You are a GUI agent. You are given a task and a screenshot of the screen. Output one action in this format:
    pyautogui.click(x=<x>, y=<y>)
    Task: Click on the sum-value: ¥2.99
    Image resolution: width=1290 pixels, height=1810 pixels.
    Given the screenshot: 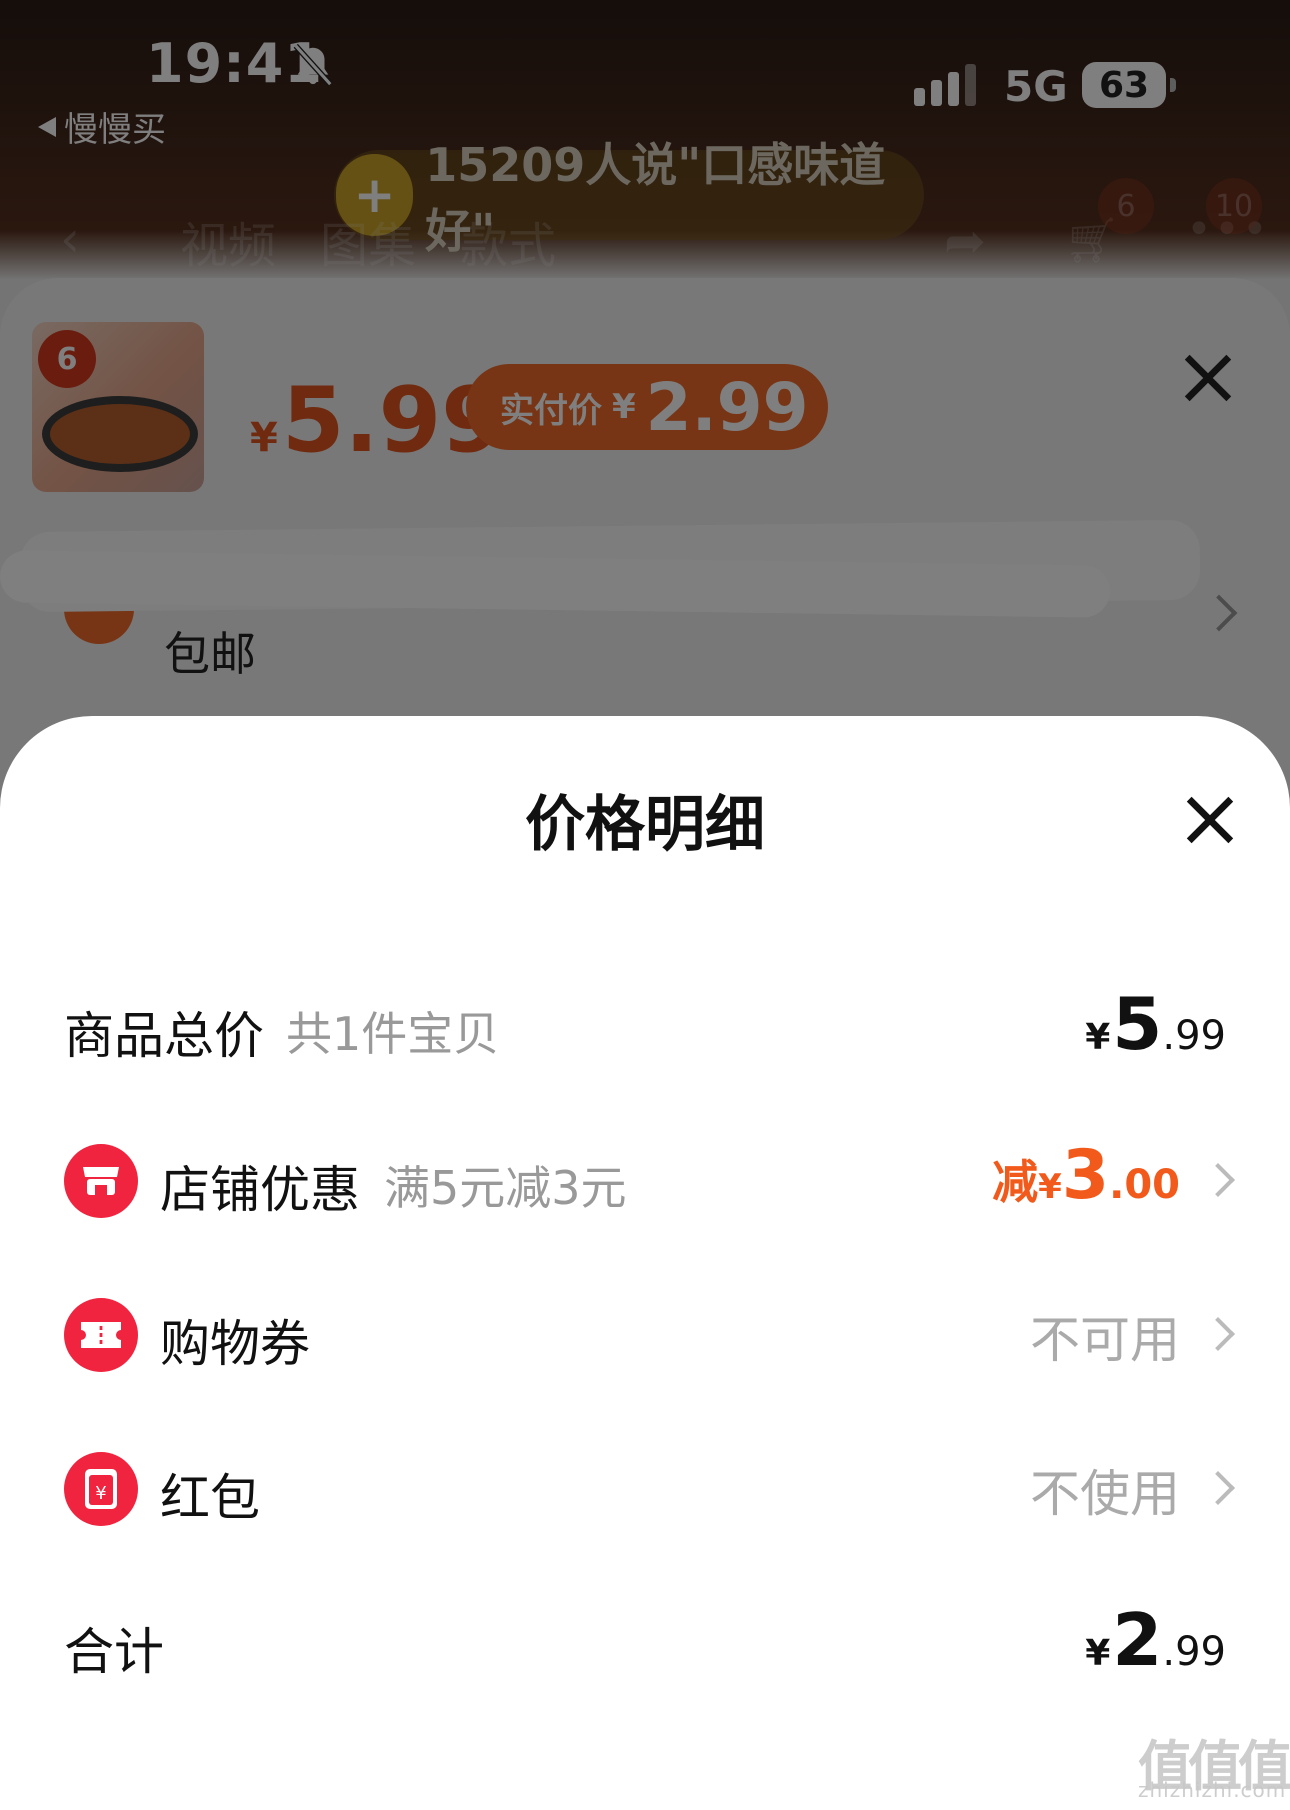 What is the action you would take?
    pyautogui.click(x=1155, y=1640)
    